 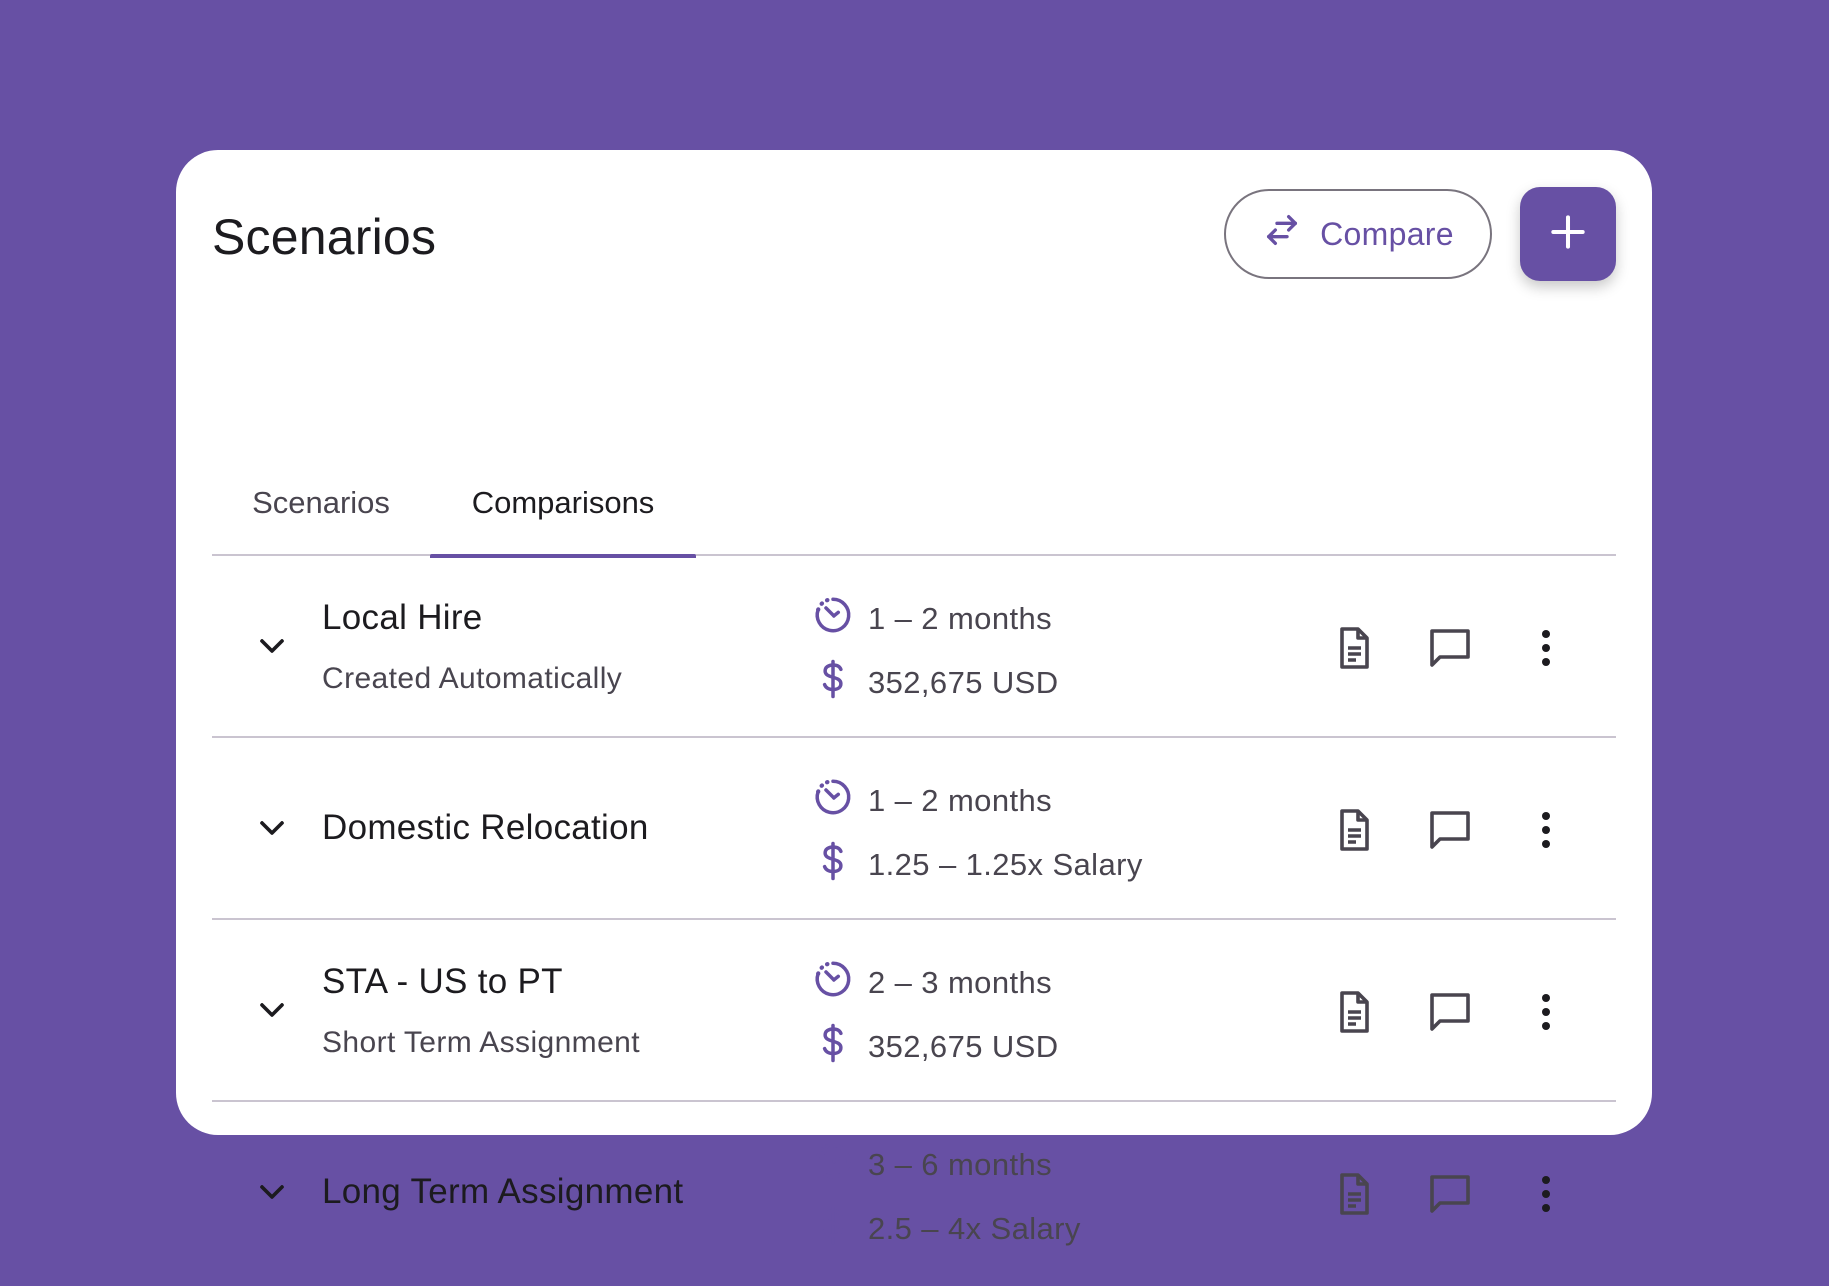 I want to click on add-scenario-button, so click(x=1568, y=234).